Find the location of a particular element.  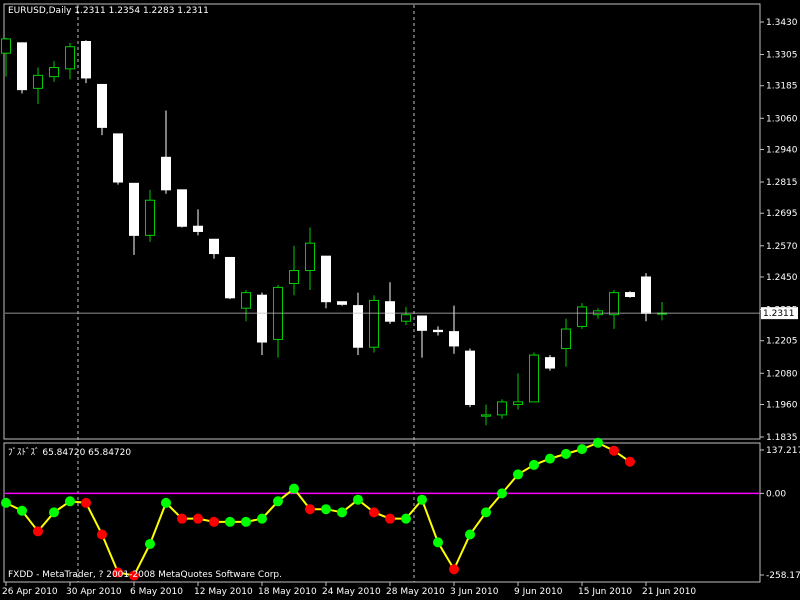

time-tick-label: 24 May 2010 is located at coordinates (351, 592).